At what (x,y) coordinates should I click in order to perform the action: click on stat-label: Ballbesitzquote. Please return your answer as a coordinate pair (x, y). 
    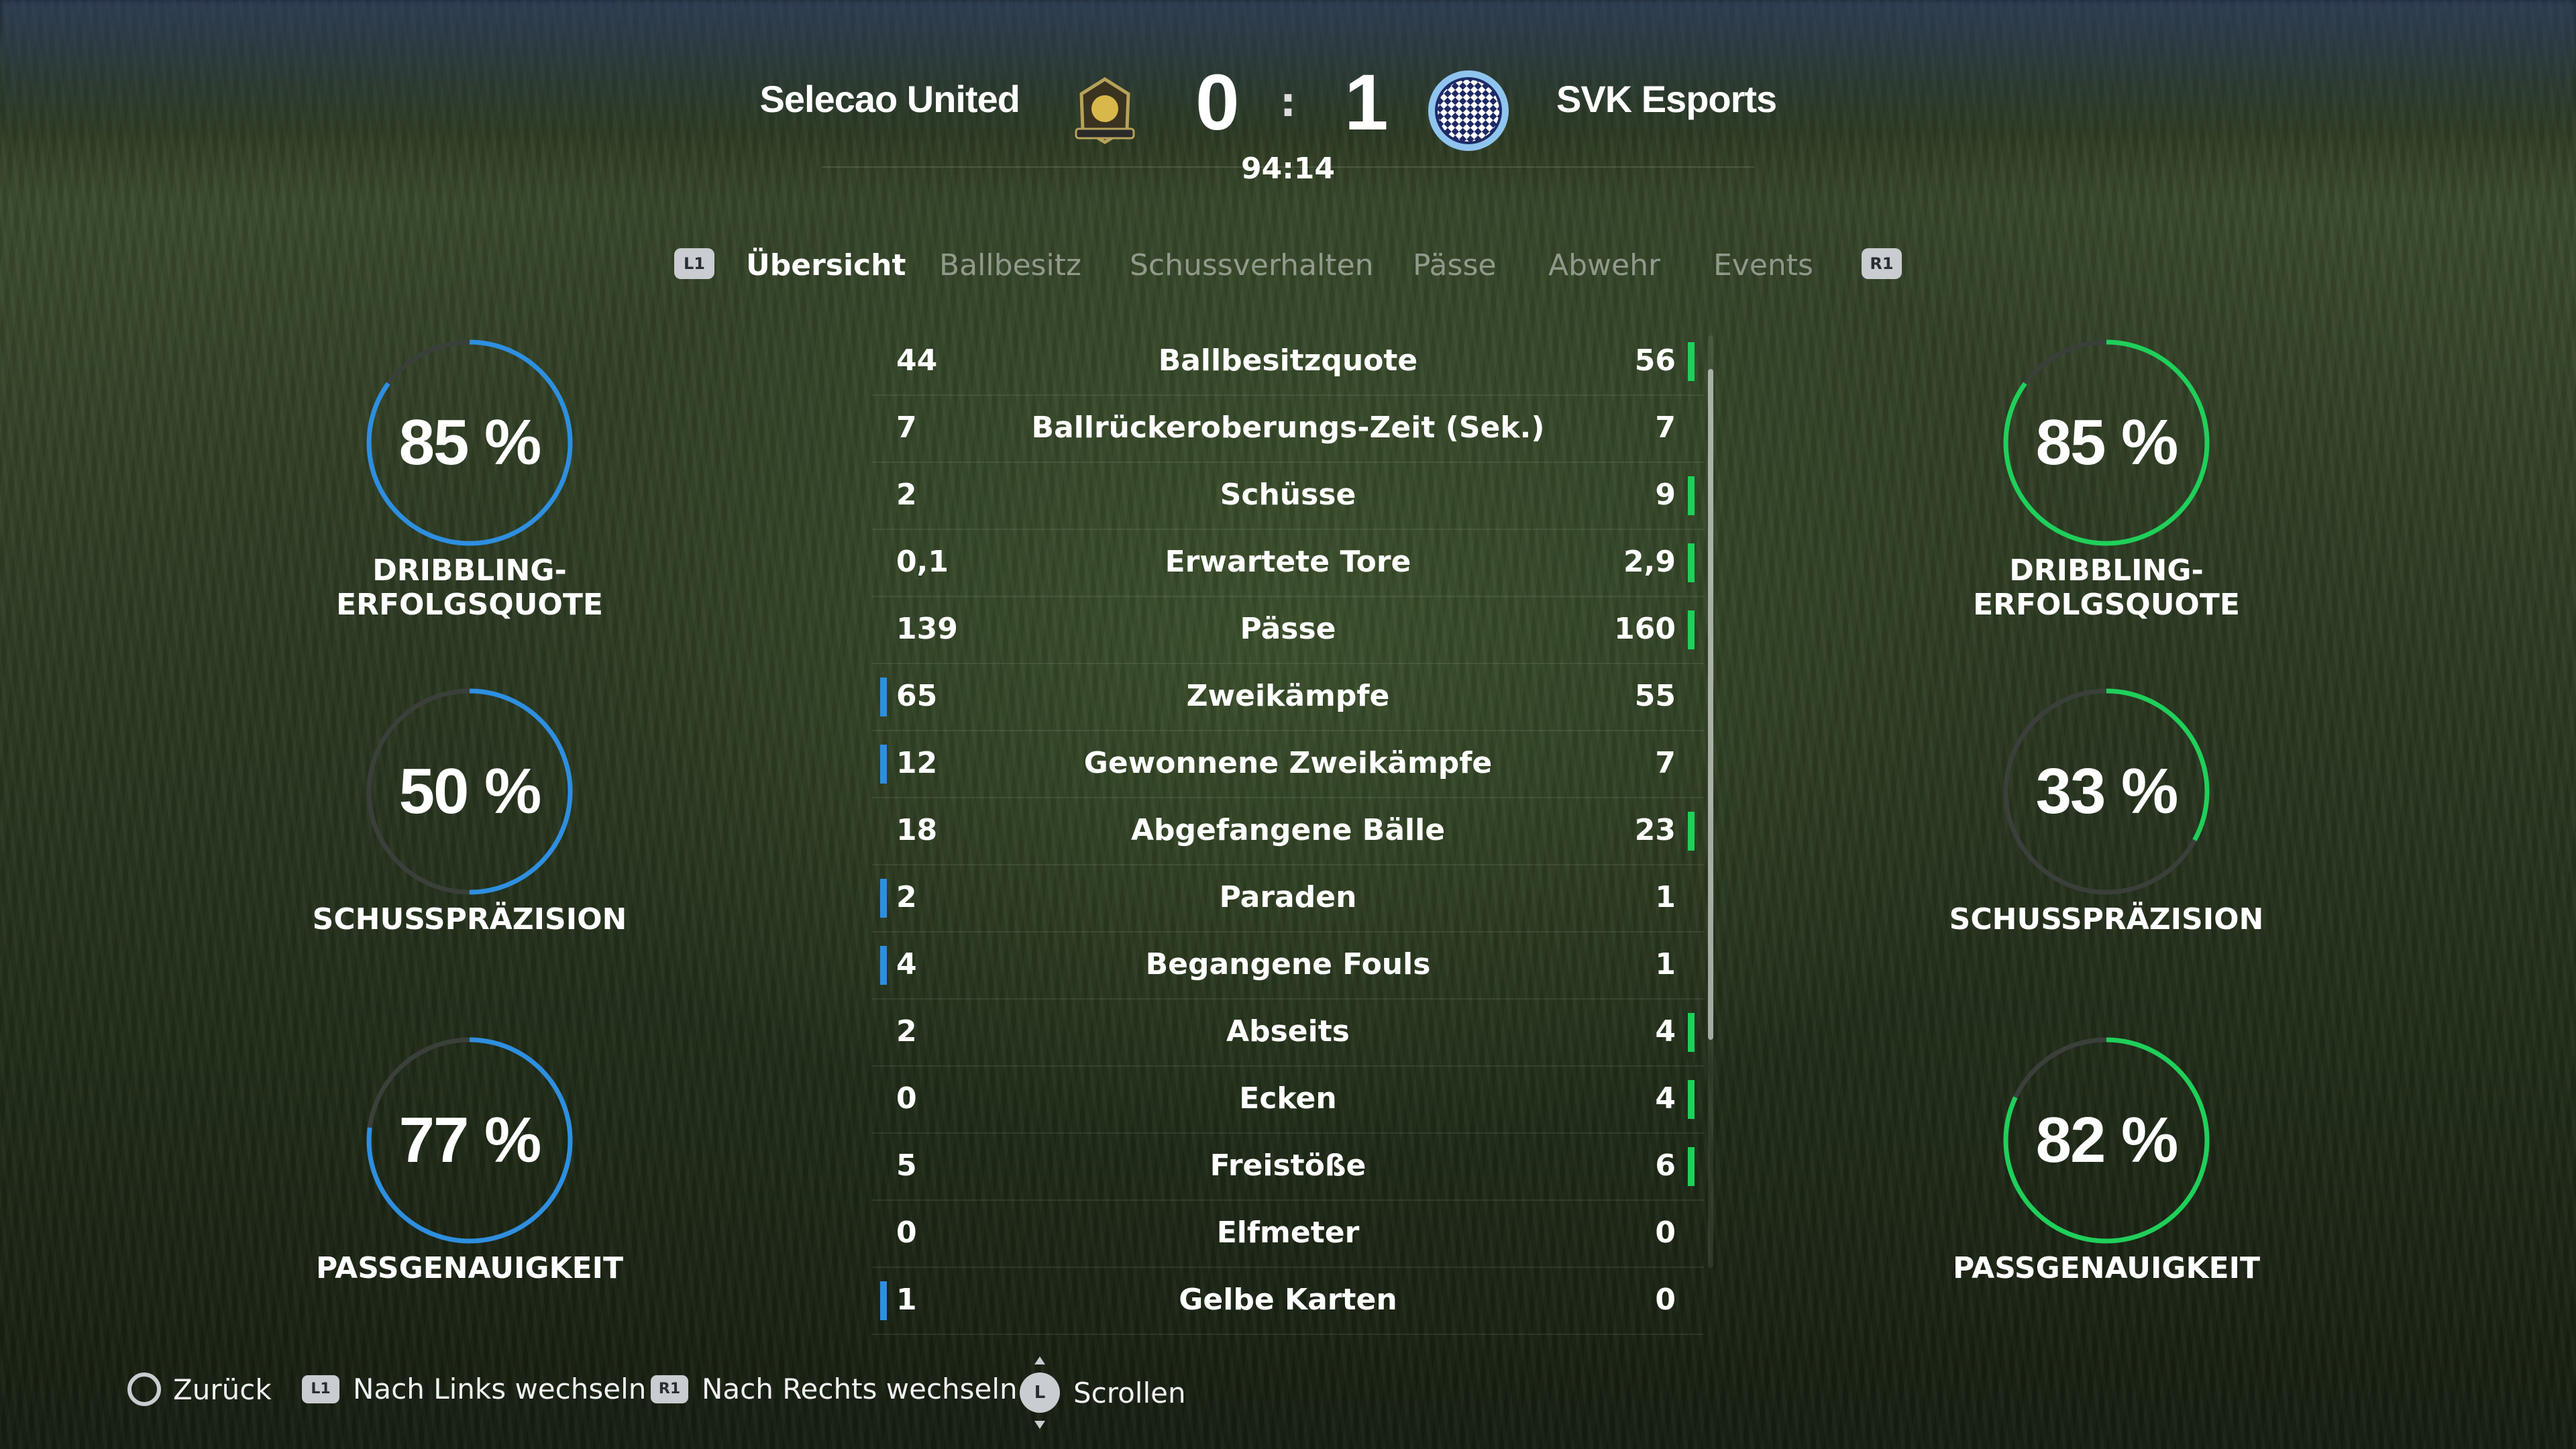
    Looking at the image, I should click on (1288, 360).